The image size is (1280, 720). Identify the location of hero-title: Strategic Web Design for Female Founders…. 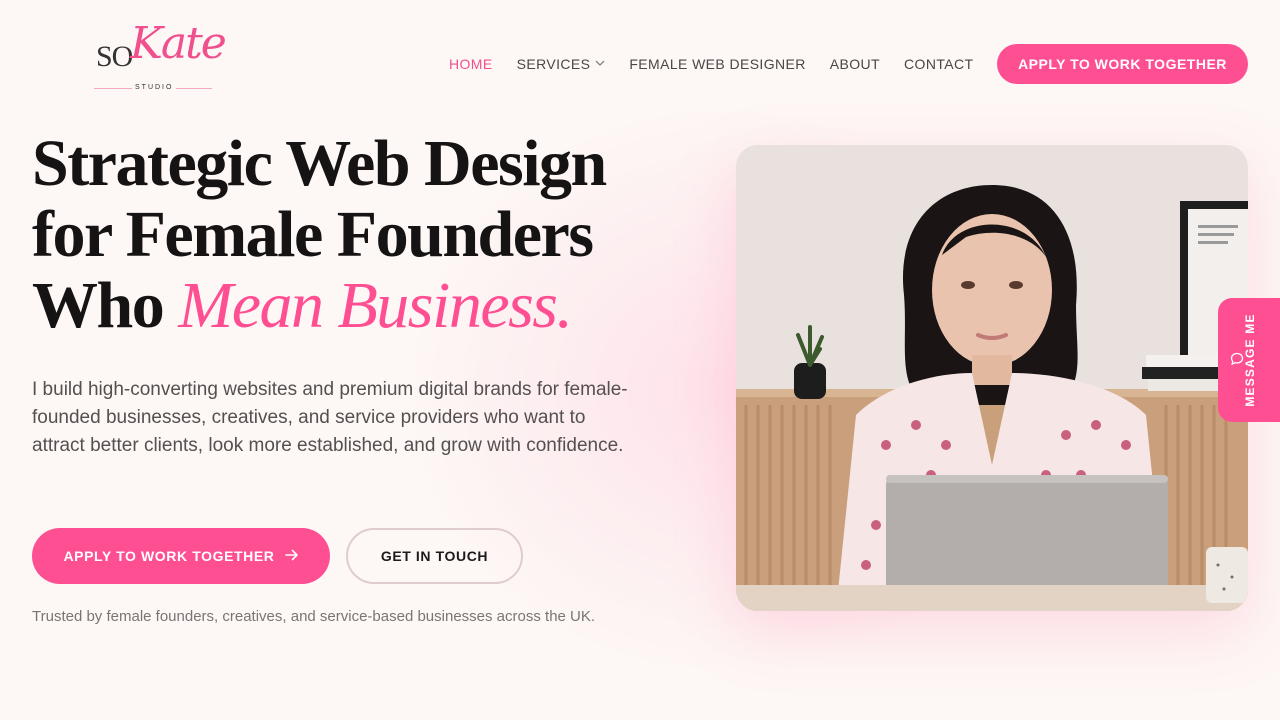
(352, 234).